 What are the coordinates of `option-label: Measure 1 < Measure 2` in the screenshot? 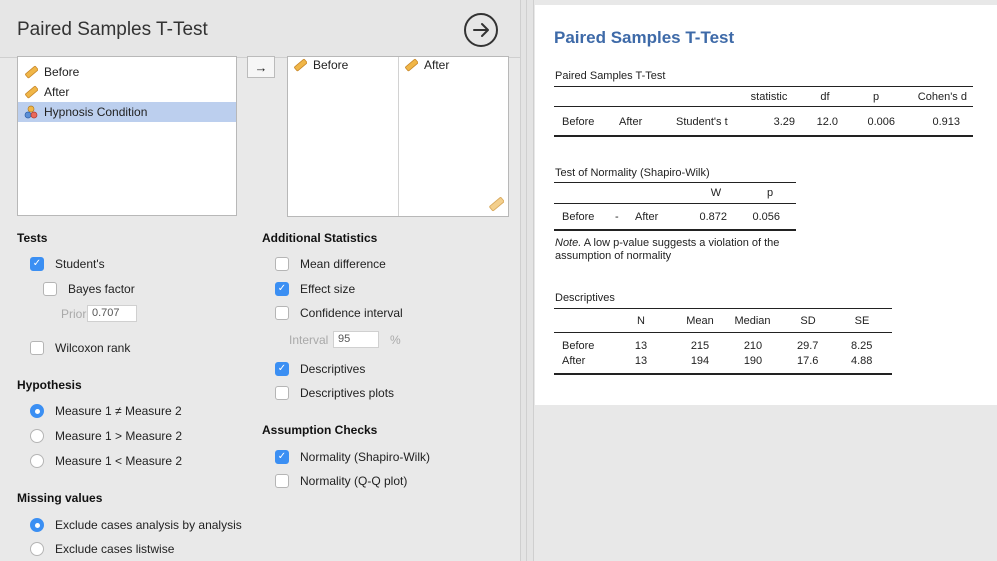 It's located at (119, 461).